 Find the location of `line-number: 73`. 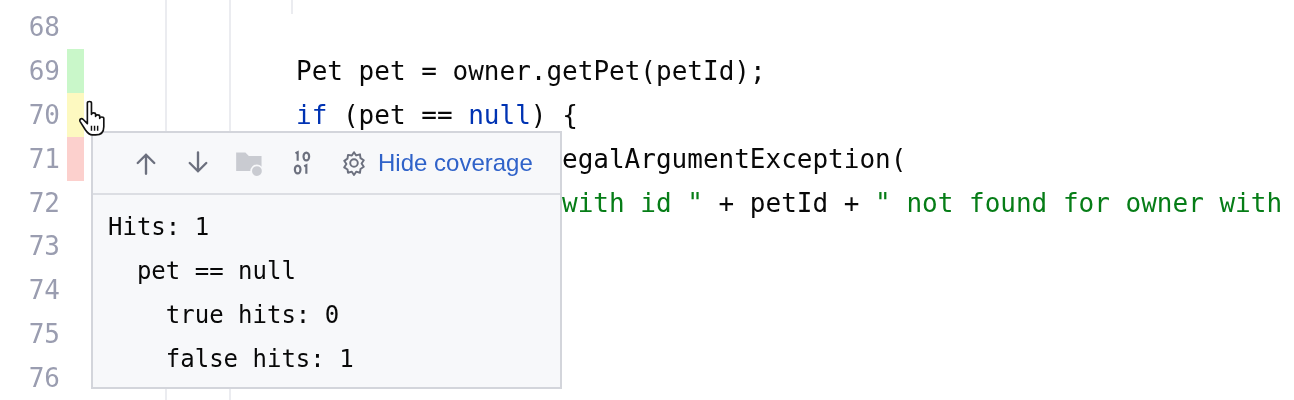

line-number: 73 is located at coordinates (43, 246).